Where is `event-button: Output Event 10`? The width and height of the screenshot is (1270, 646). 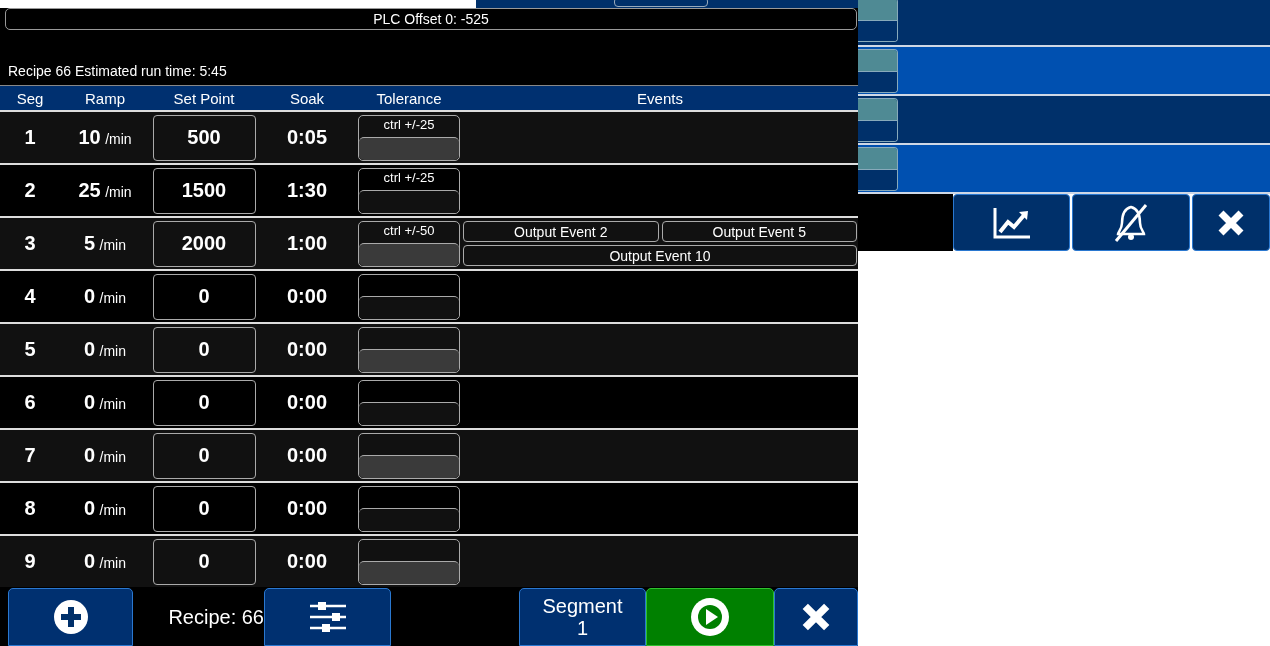
event-button: Output Event 10 is located at coordinates (660, 255).